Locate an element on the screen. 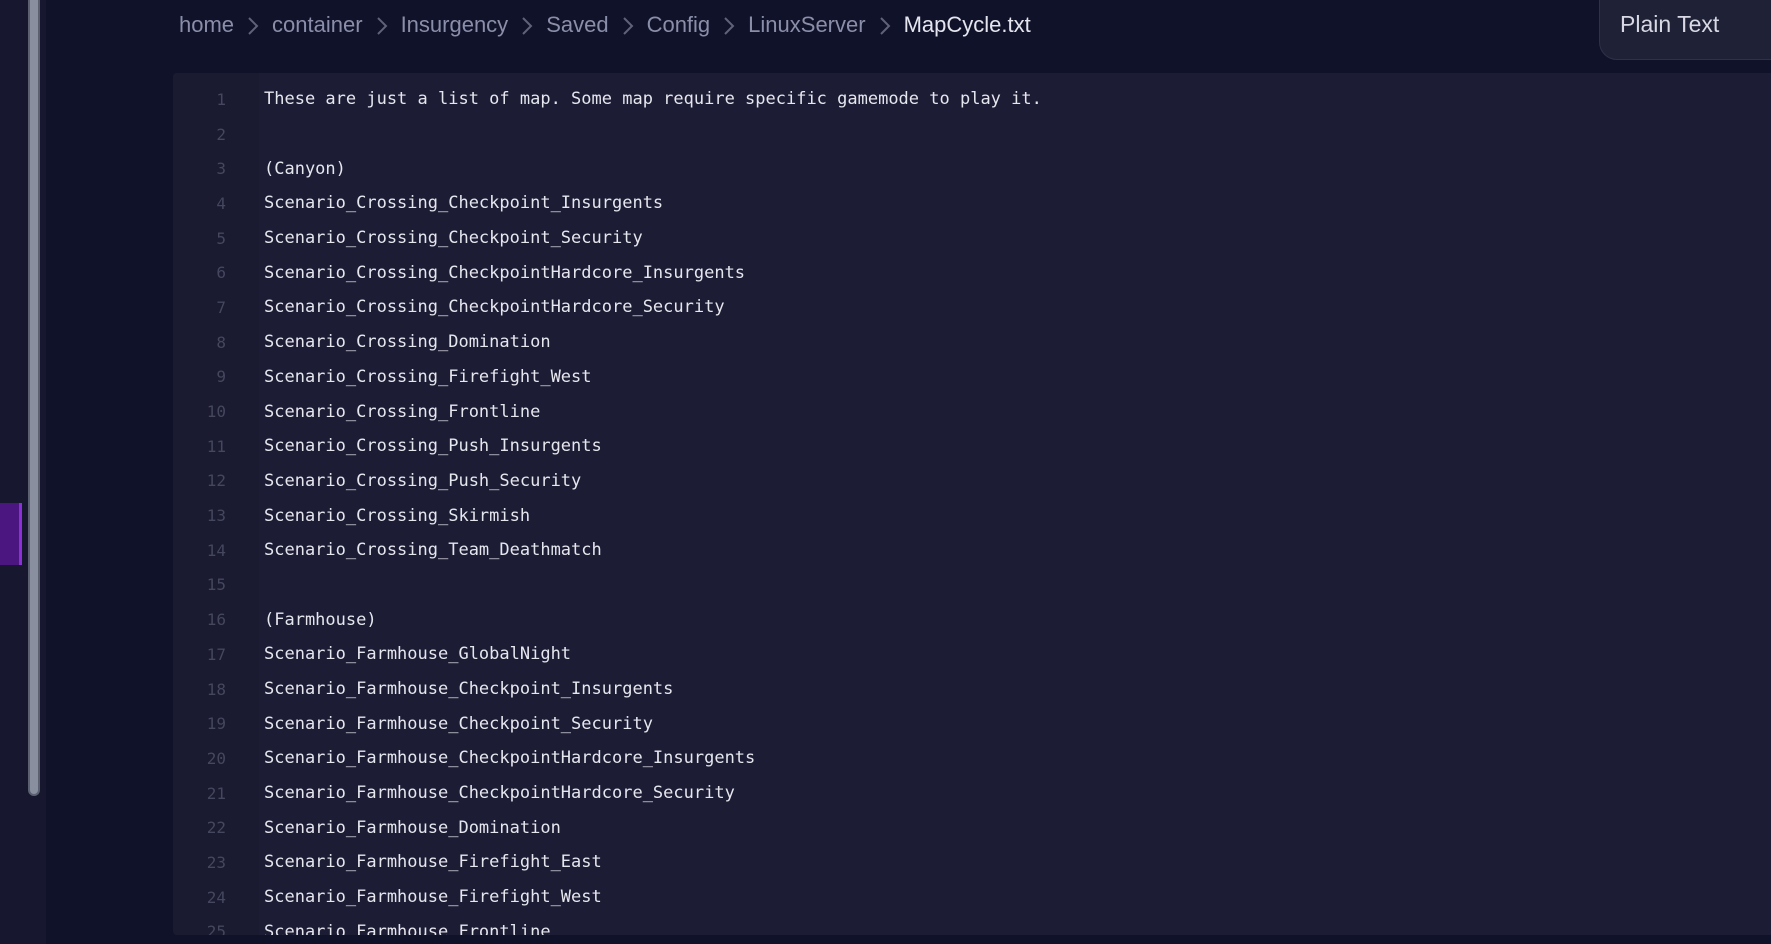  editor-line: 9 Scenario_Crossing_Firefight_West is located at coordinates (972, 377).